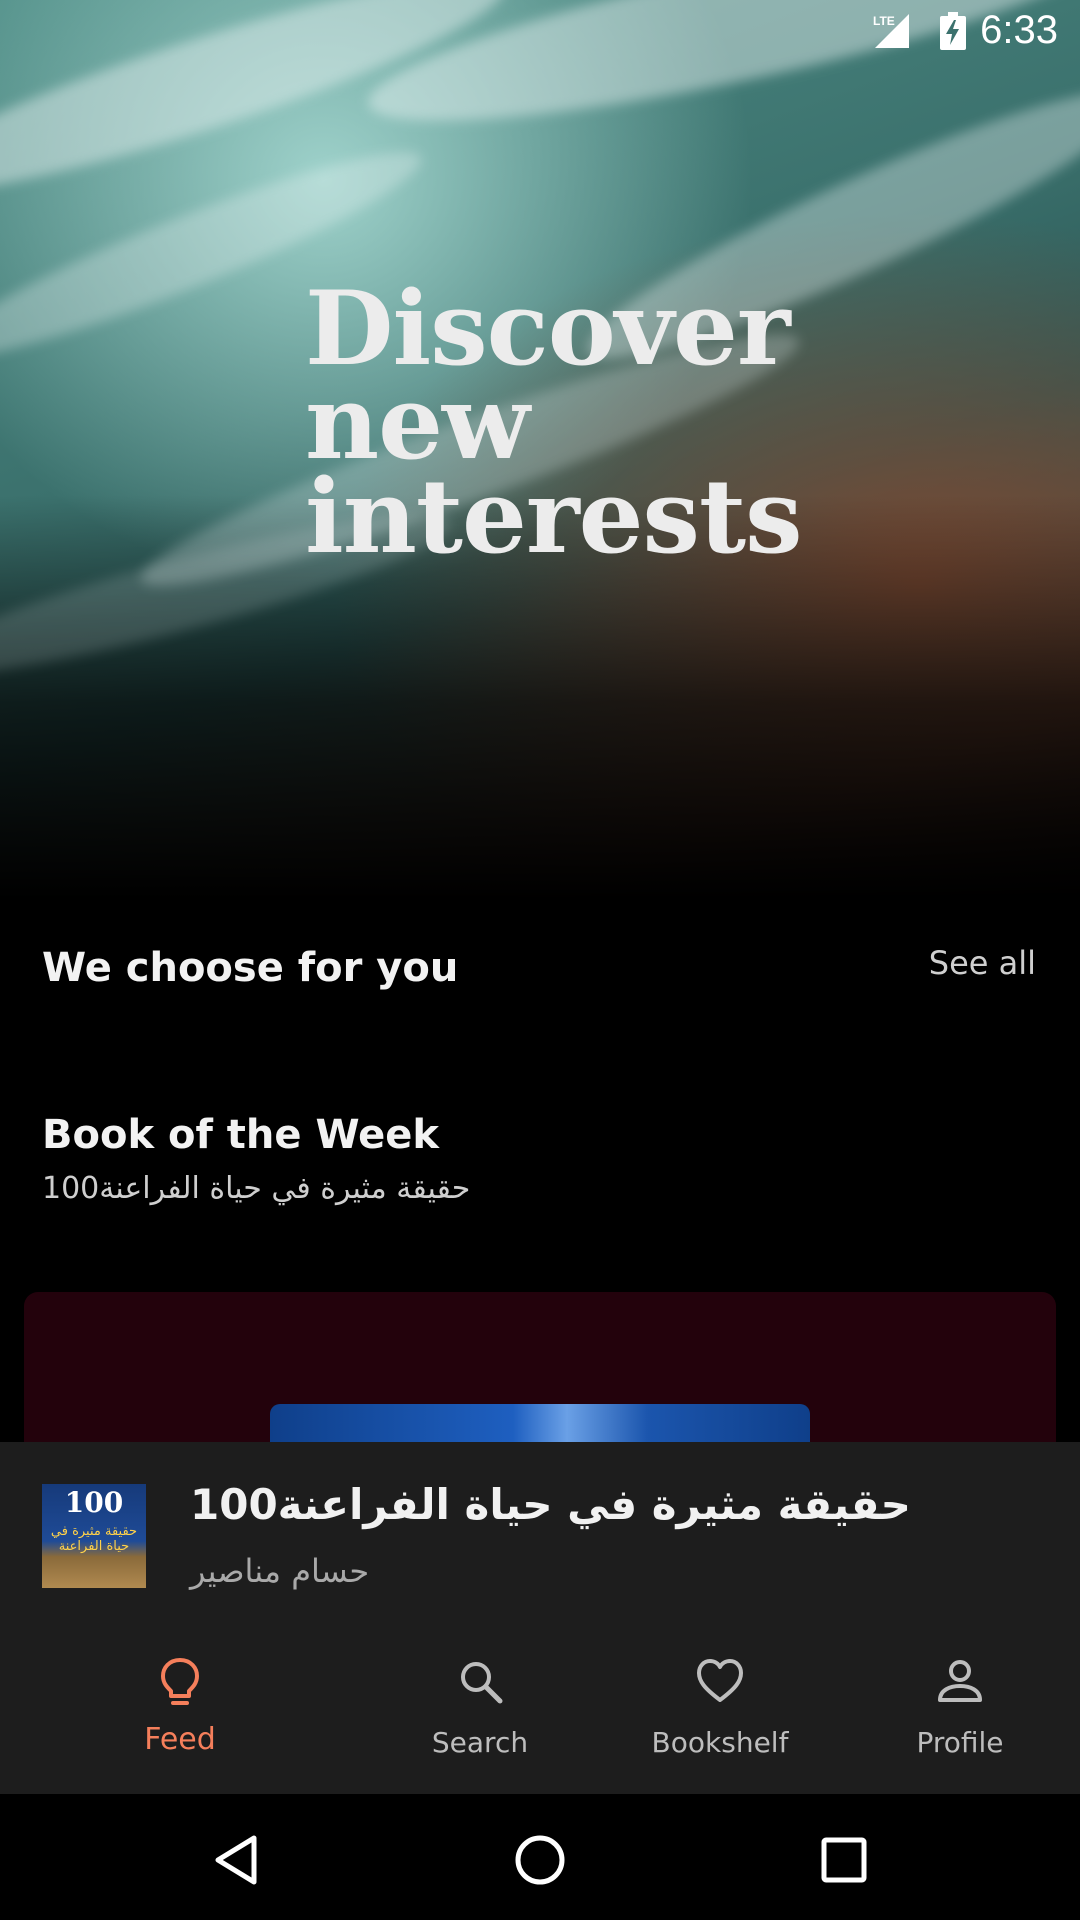 The height and width of the screenshot is (1920, 1080). Describe the element at coordinates (548, 329) in the screenshot. I see `hero-title-line-1: Discover` at that location.